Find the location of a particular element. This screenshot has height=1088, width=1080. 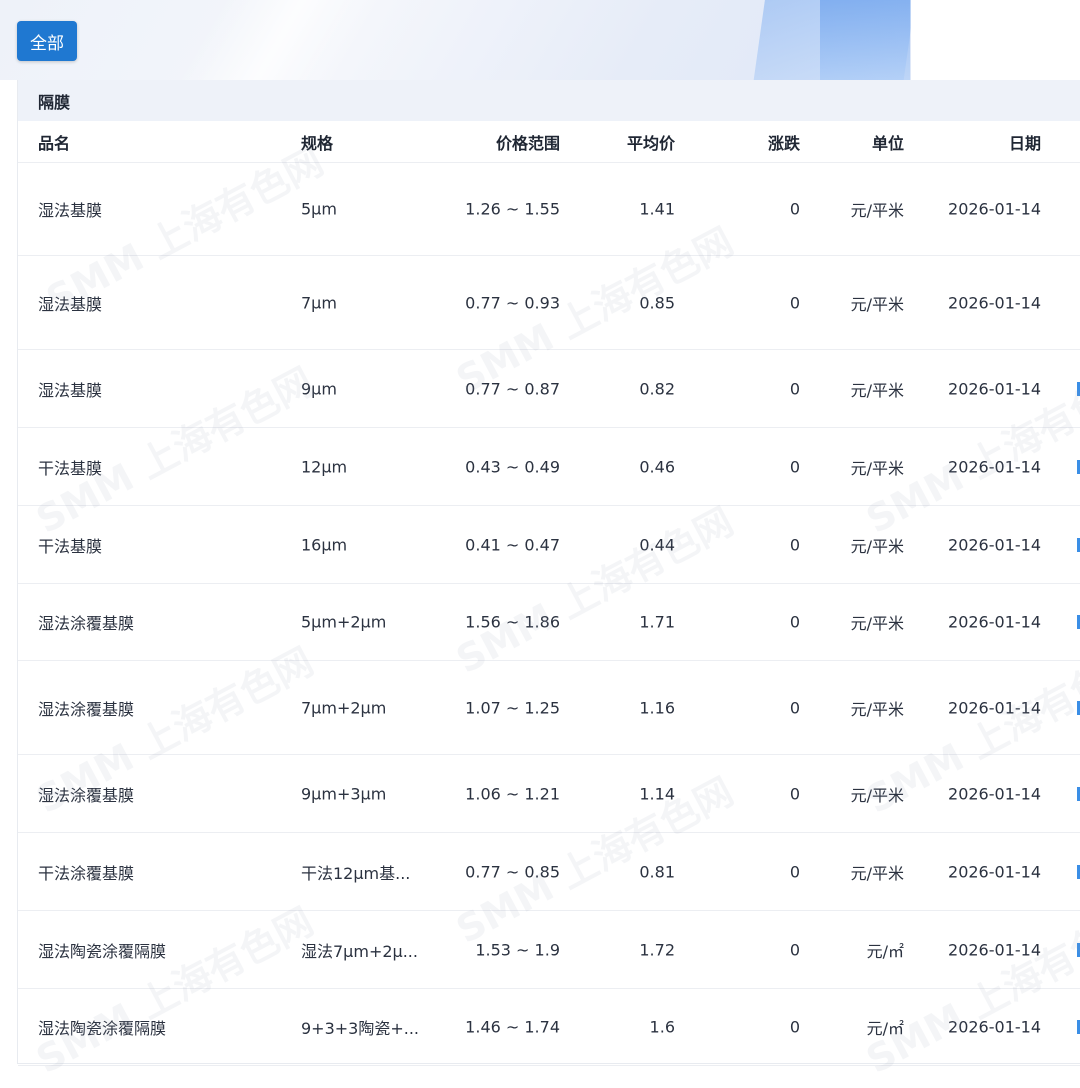

cell-avg: 1.14 is located at coordinates (657, 793).